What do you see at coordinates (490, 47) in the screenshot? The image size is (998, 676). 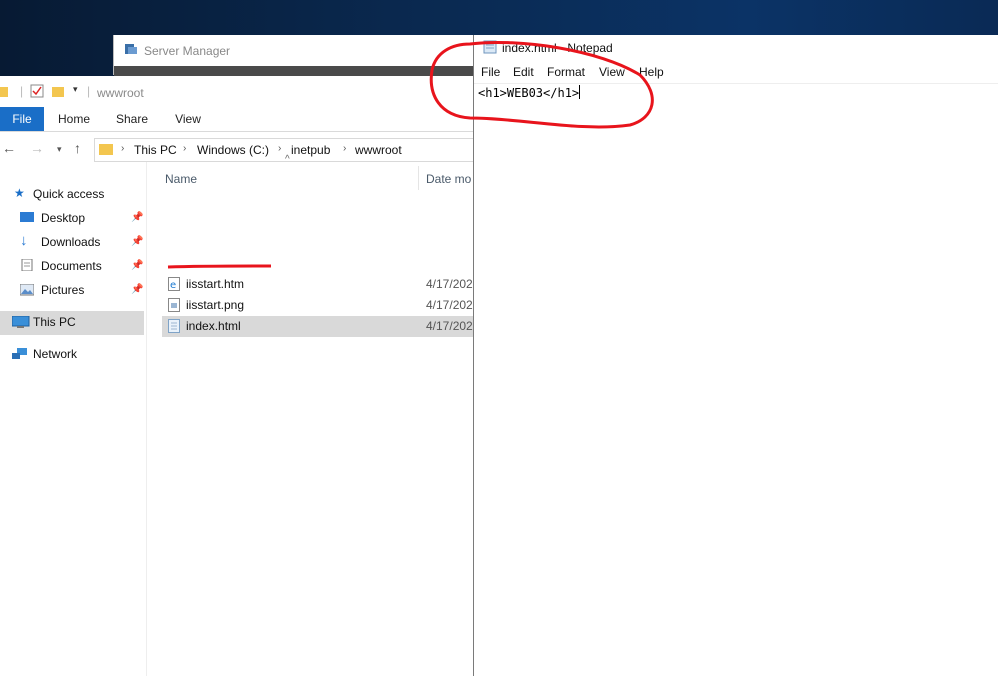 I see `notepad-icon` at bounding box center [490, 47].